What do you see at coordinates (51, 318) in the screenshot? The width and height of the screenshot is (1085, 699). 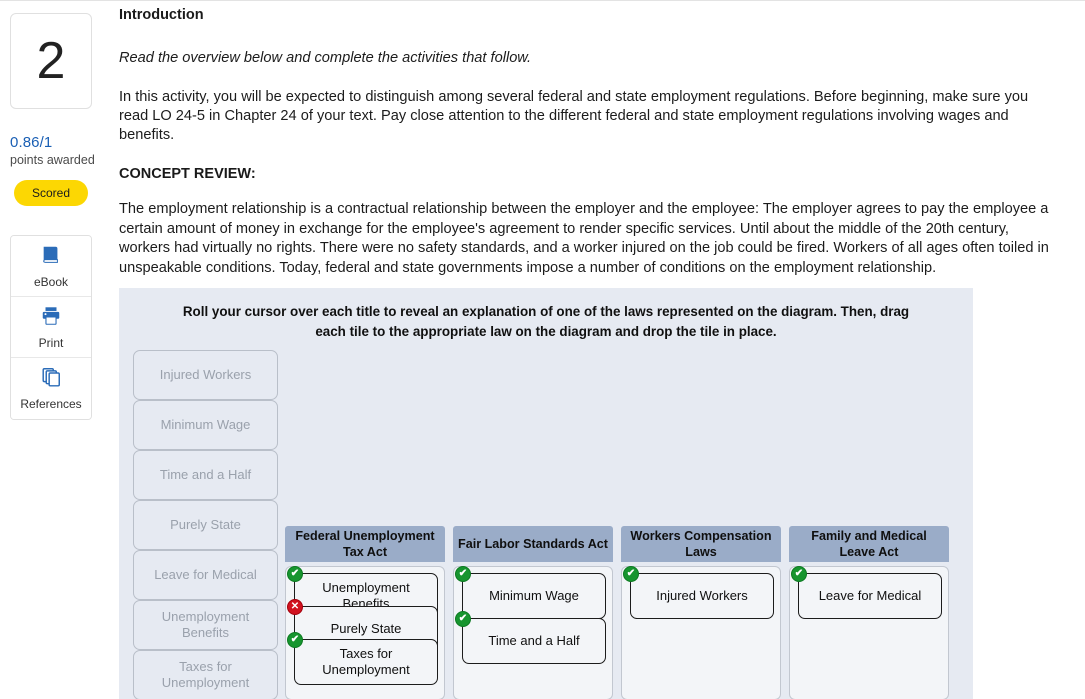 I see `printer-icon` at bounding box center [51, 318].